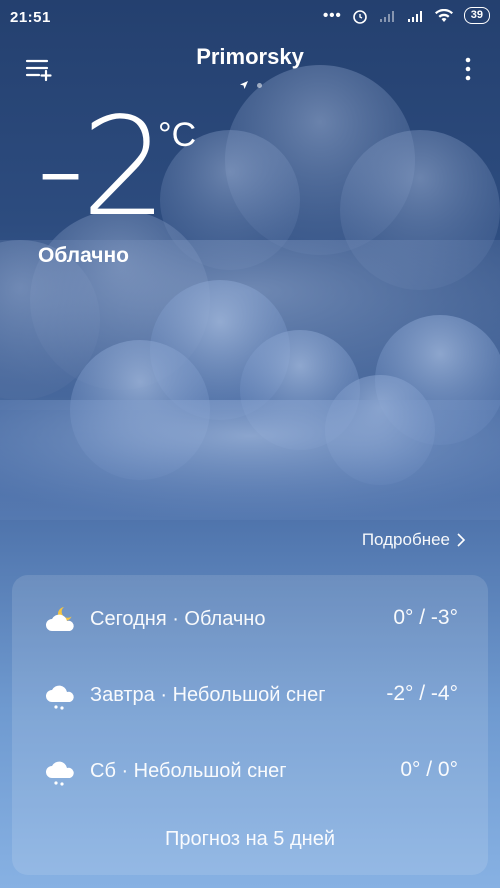  I want to click on chevron-right-icon, so click(461, 540).